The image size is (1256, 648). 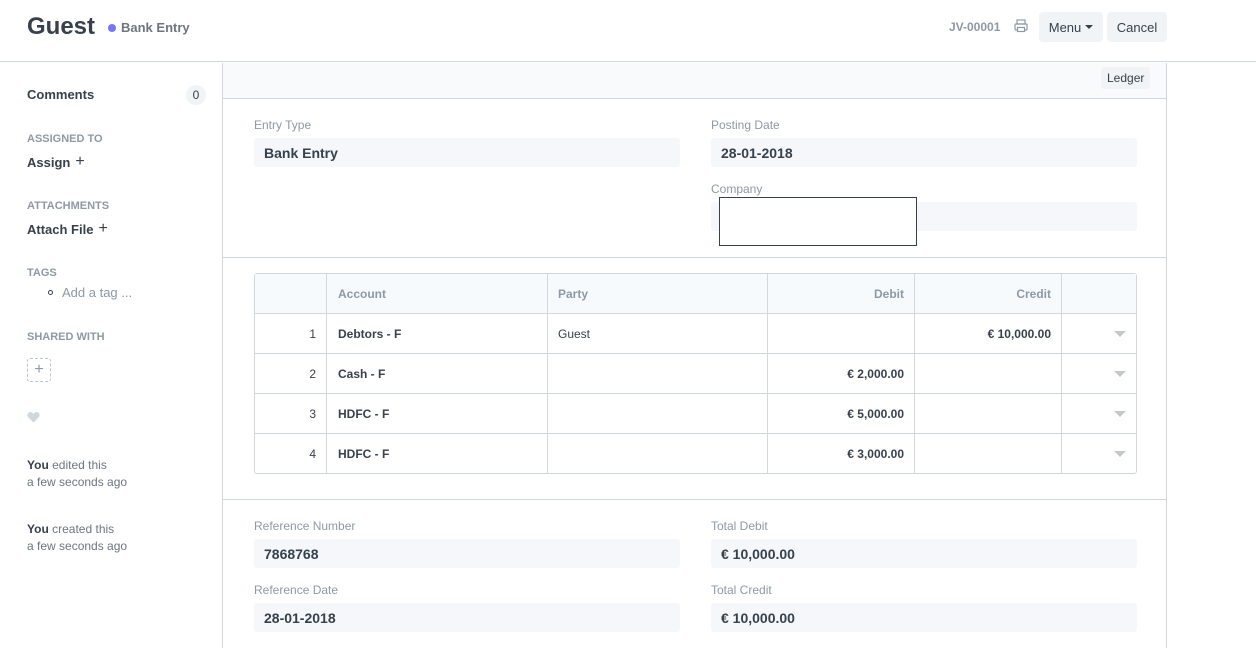 What do you see at coordinates (155, 27) in the screenshot?
I see `status-label: Bank Entry` at bounding box center [155, 27].